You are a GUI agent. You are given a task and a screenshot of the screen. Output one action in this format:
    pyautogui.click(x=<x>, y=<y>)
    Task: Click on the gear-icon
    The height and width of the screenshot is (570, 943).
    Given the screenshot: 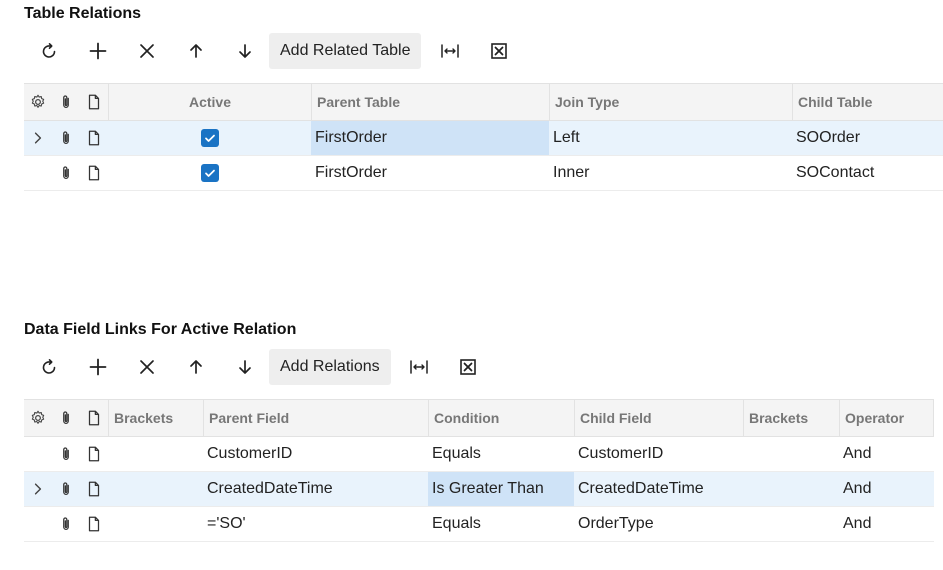 What is the action you would take?
    pyautogui.click(x=38, y=418)
    